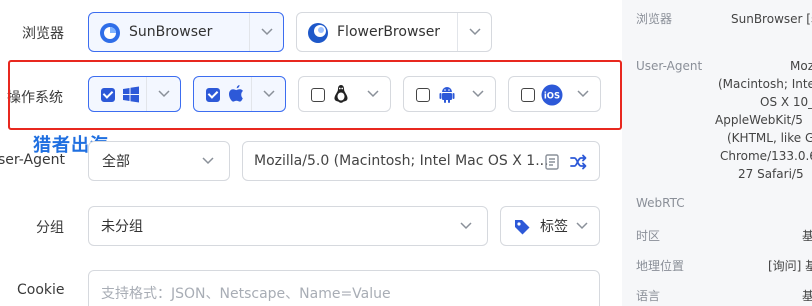 This screenshot has width=812, height=306. Describe the element at coordinates (522, 229) in the screenshot. I see `tag-icon` at that location.